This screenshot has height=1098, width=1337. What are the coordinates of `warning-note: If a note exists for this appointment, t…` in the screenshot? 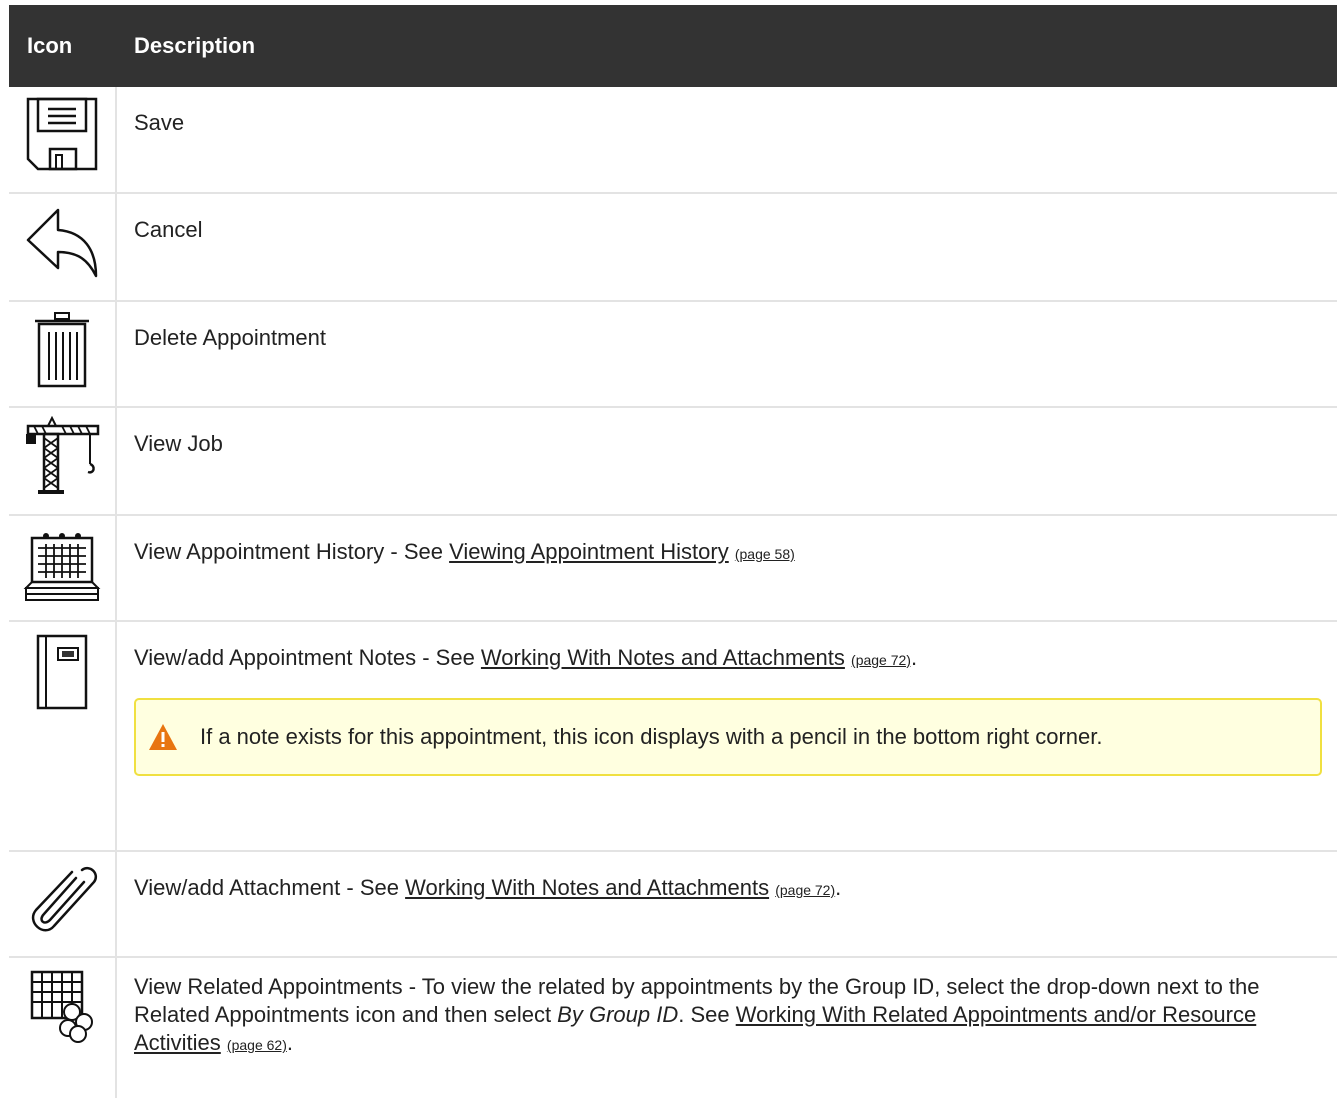 It's located at (728, 737).